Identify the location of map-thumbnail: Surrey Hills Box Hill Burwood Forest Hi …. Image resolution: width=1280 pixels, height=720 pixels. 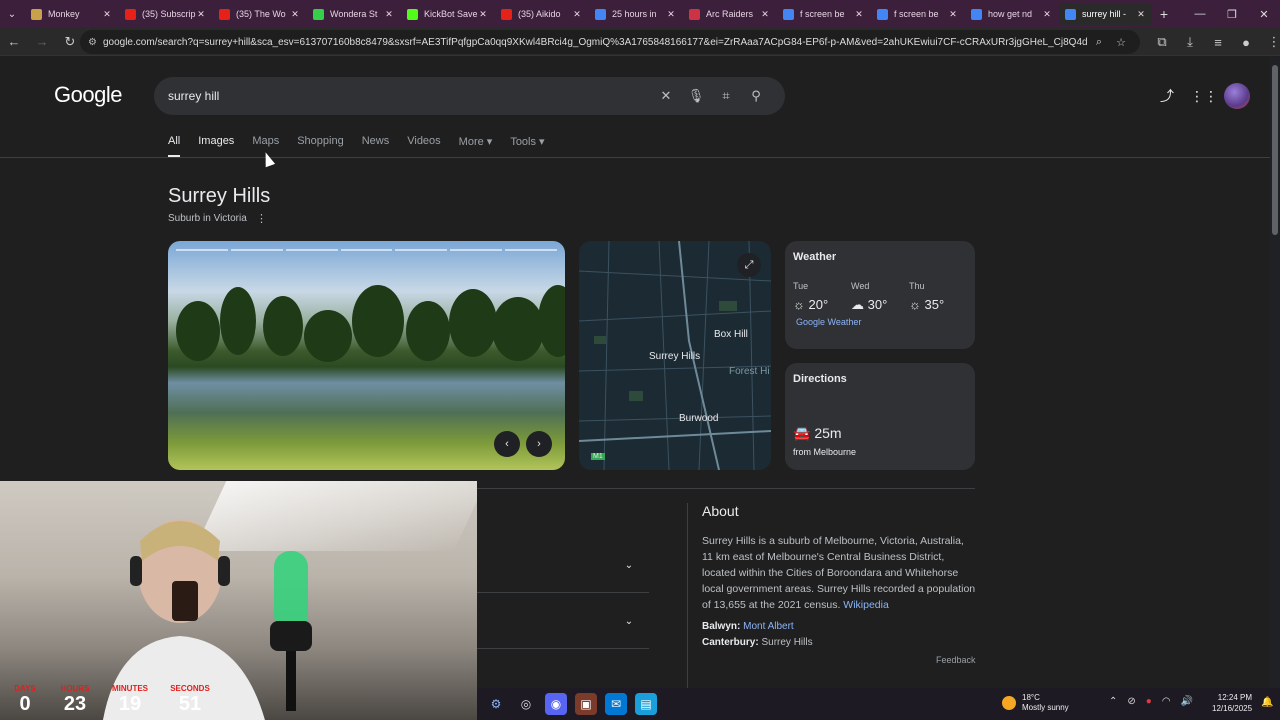
(675, 355).